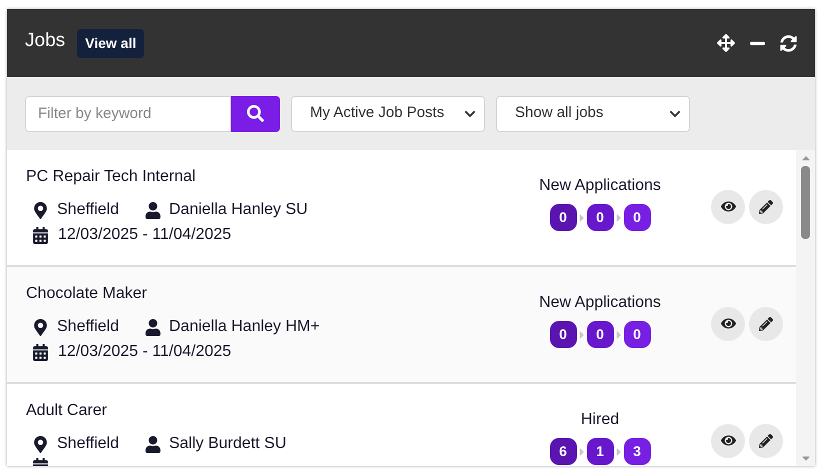 Image resolution: width=822 pixels, height=473 pixels. What do you see at coordinates (805, 308) in the screenshot?
I see `scrollbar` at bounding box center [805, 308].